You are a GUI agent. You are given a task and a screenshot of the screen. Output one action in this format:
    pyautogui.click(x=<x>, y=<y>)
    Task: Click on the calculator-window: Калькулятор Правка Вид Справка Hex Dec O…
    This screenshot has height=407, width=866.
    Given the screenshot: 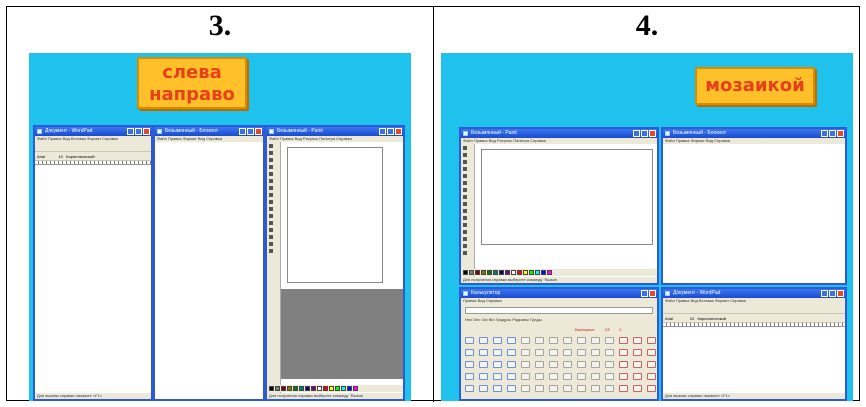 What is the action you would take?
    pyautogui.click(x=559, y=344)
    